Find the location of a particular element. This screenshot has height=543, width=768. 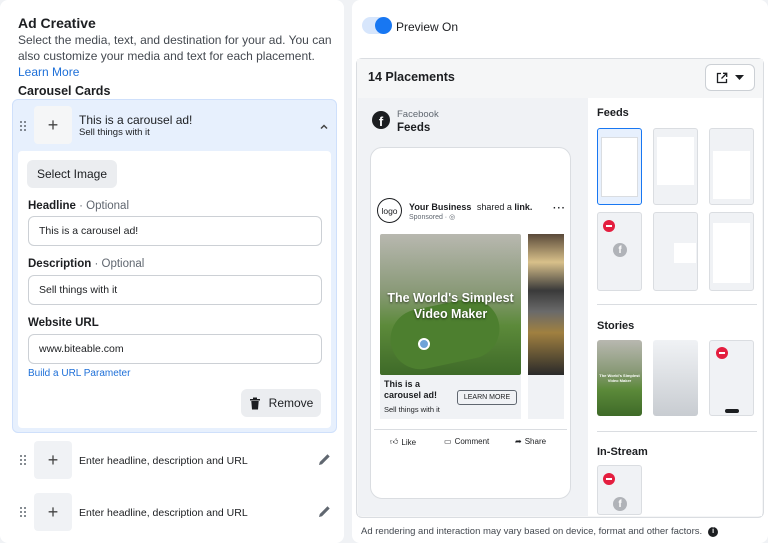

card-1-add-media-button: + is located at coordinates (53, 125).